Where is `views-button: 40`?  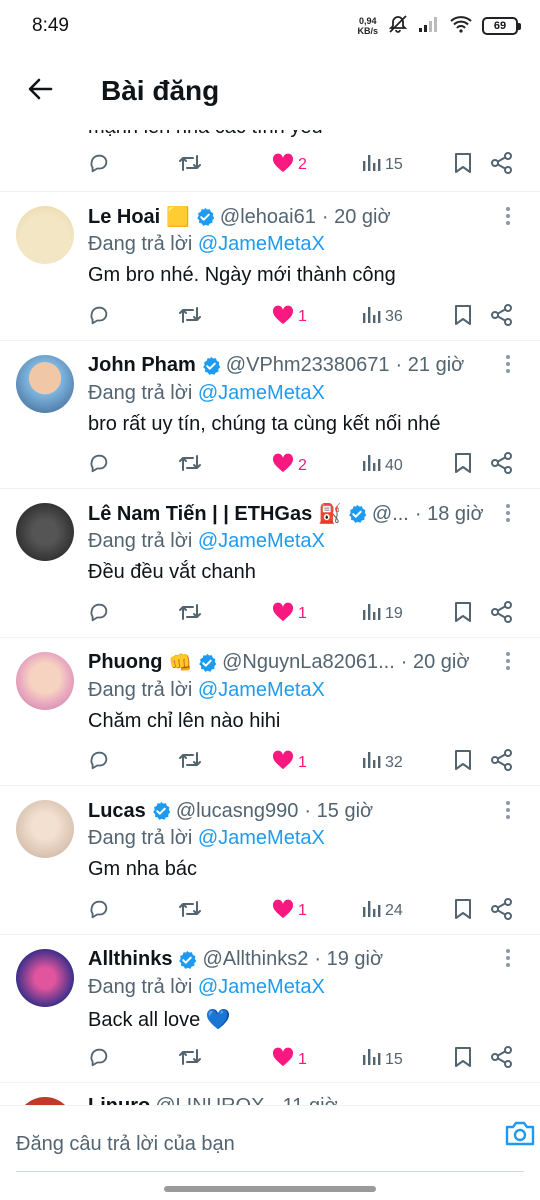
views-button: 40 is located at coordinates (382, 466).